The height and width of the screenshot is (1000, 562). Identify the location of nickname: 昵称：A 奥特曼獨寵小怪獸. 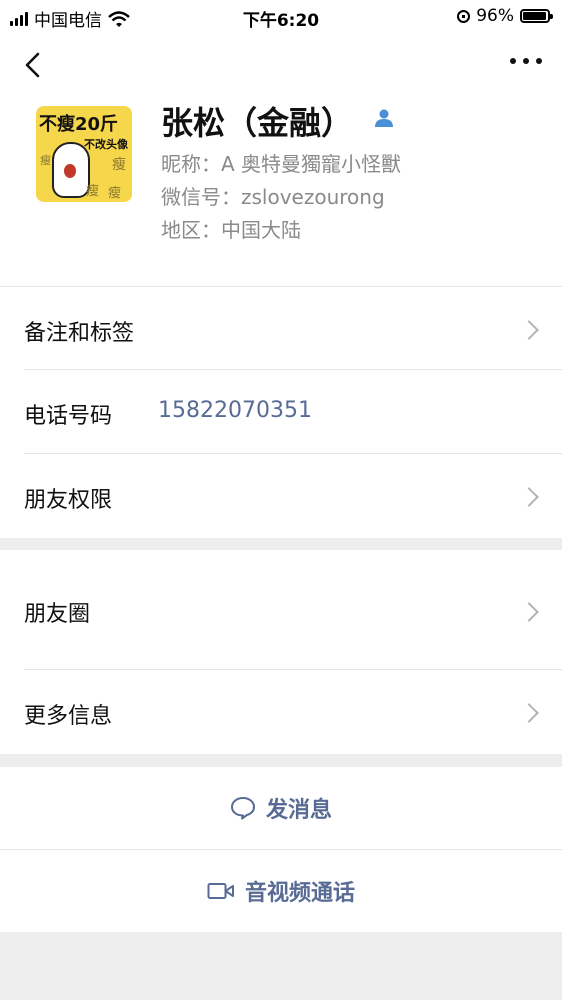
(281, 164).